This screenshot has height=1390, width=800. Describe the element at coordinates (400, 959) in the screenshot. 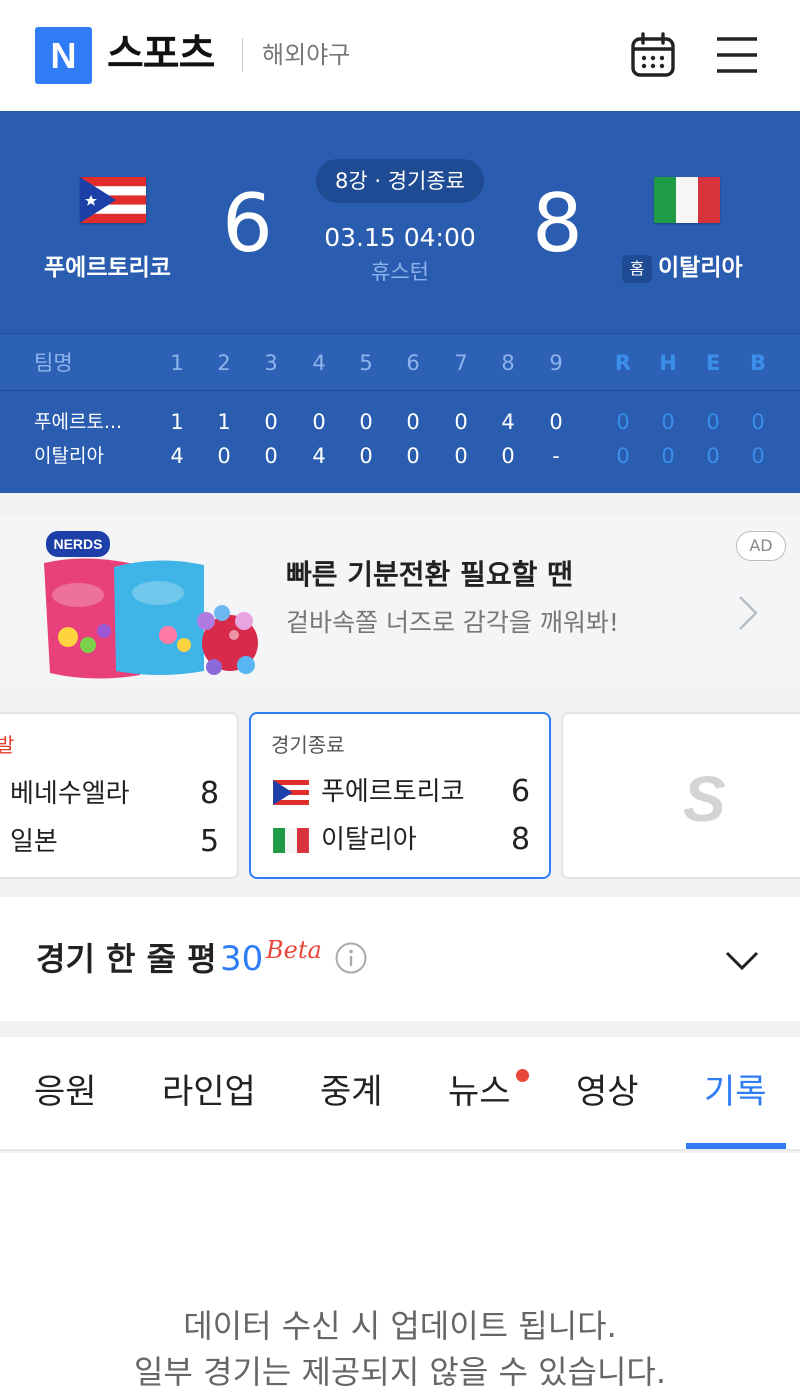

I see `one-line-review: 경기 한 줄 평 30 Beta` at that location.